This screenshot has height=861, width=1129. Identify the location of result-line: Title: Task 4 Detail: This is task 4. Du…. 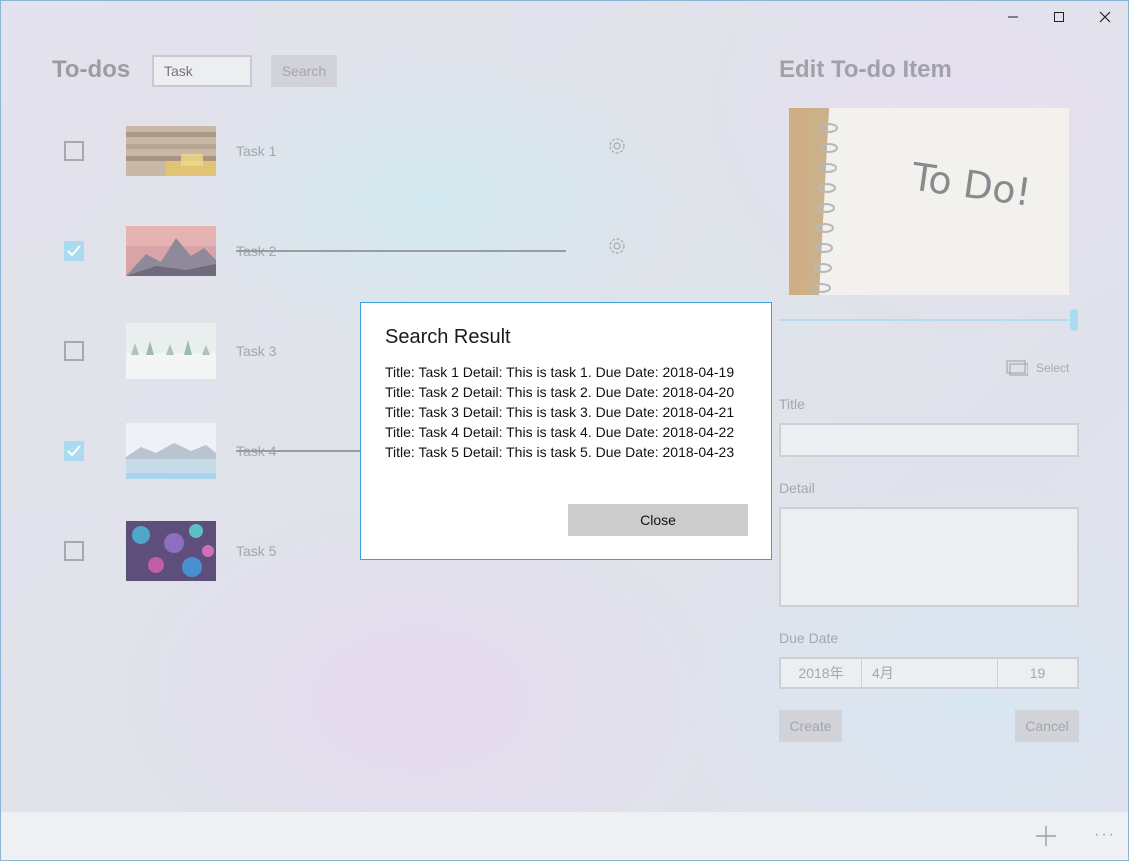
(560, 432).